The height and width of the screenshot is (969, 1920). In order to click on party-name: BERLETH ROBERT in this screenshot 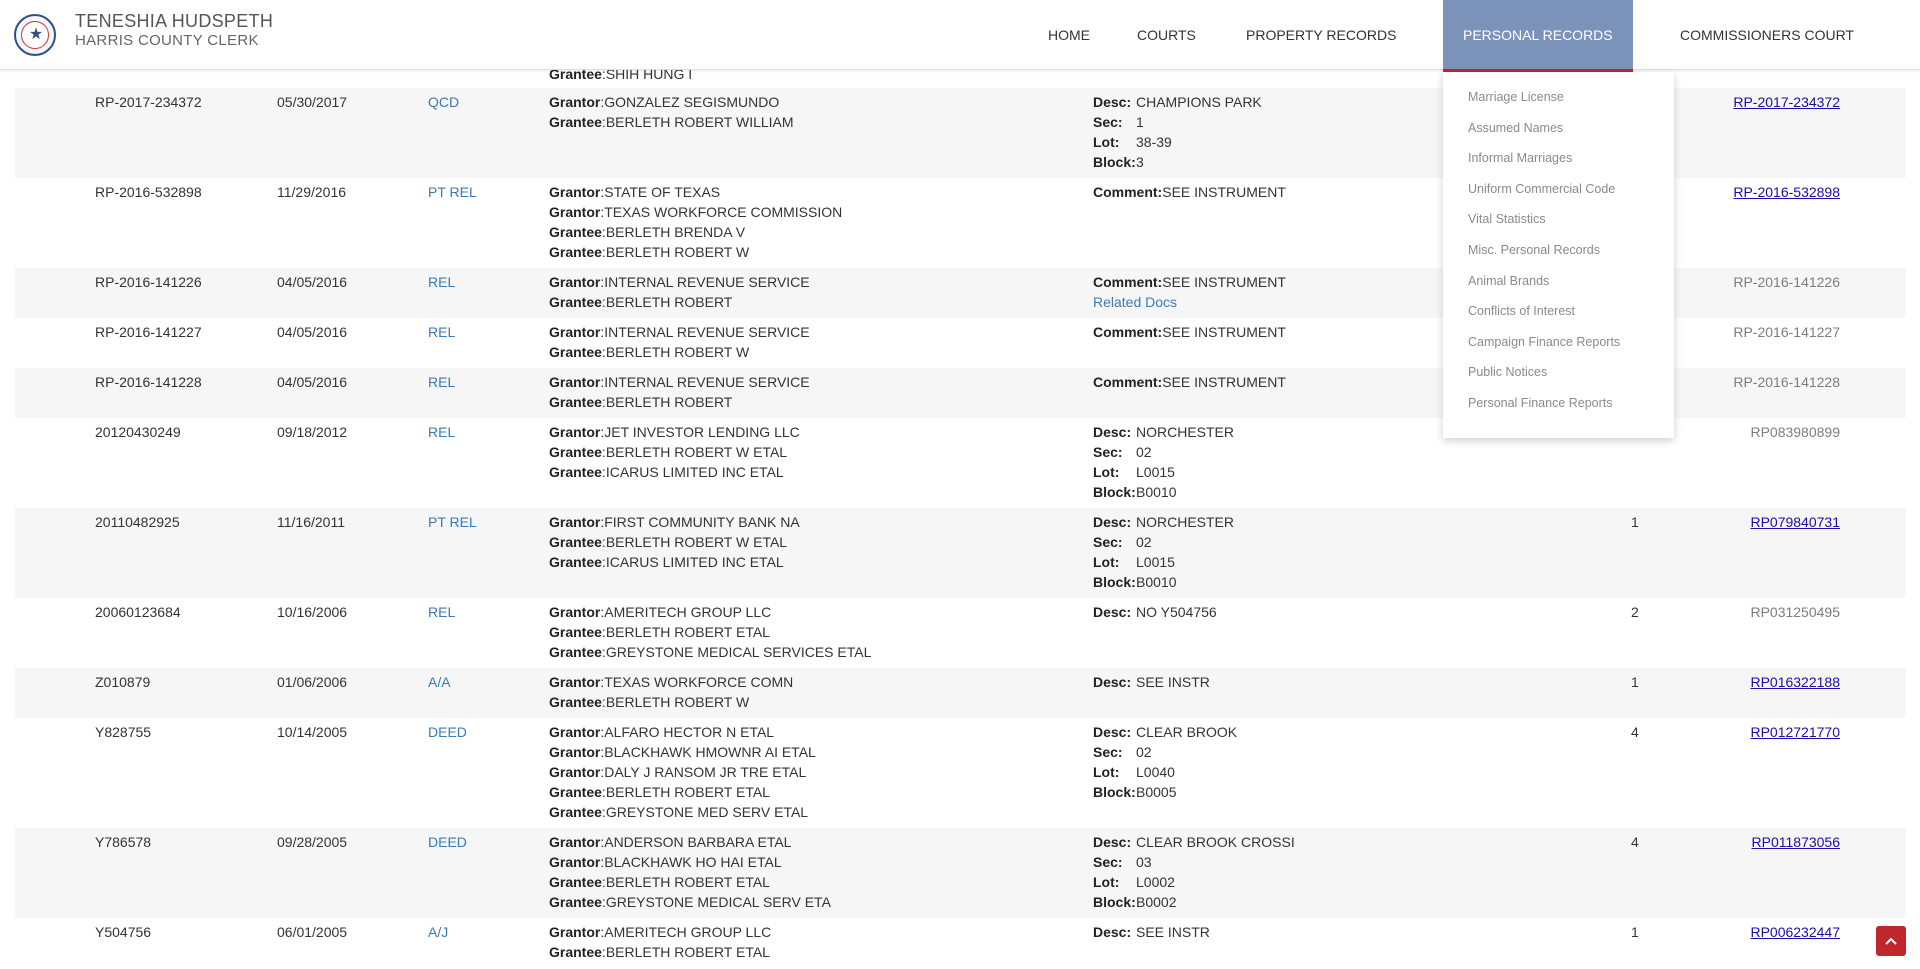, I will do `click(669, 302)`.